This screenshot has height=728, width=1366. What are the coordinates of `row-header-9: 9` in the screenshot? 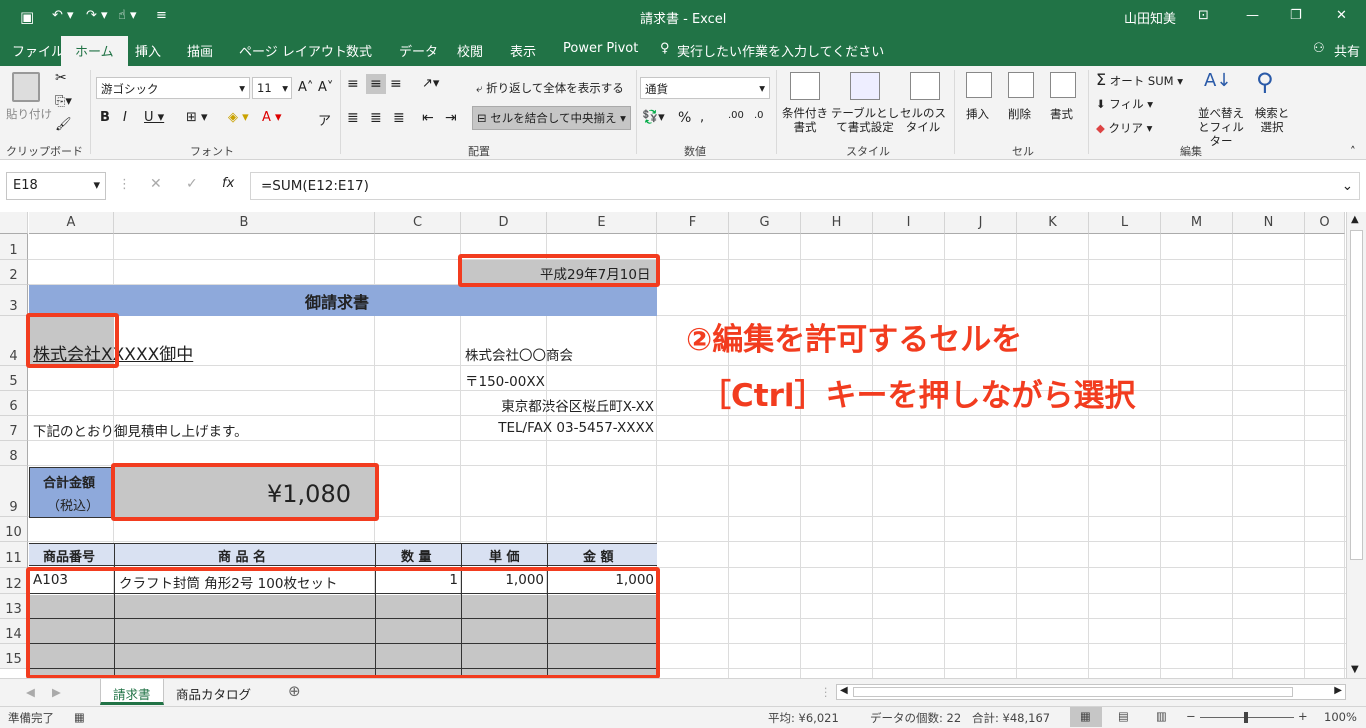 It's located at (14, 491).